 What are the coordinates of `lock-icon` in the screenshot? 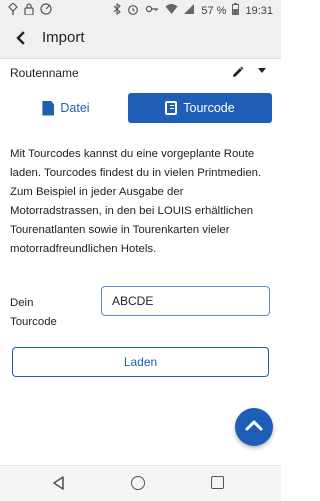 It's located at (29, 11).